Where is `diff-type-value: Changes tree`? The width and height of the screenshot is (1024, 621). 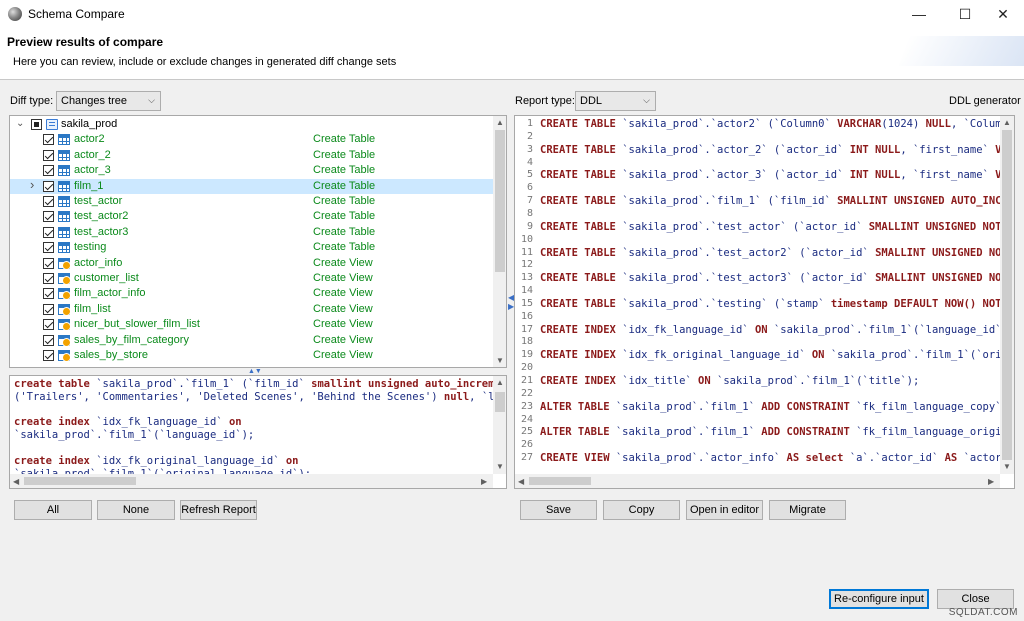
diff-type-value: Changes tree is located at coordinates (94, 101).